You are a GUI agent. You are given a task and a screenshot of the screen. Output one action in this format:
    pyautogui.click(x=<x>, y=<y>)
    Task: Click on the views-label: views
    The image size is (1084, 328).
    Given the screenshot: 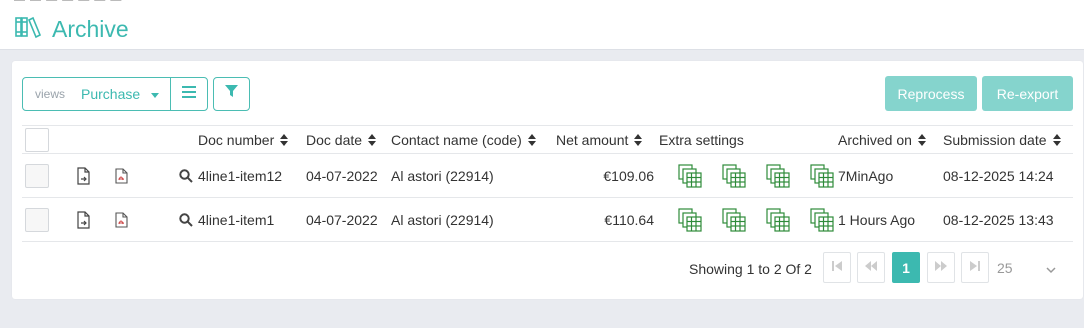 What is the action you would take?
    pyautogui.click(x=50, y=94)
    